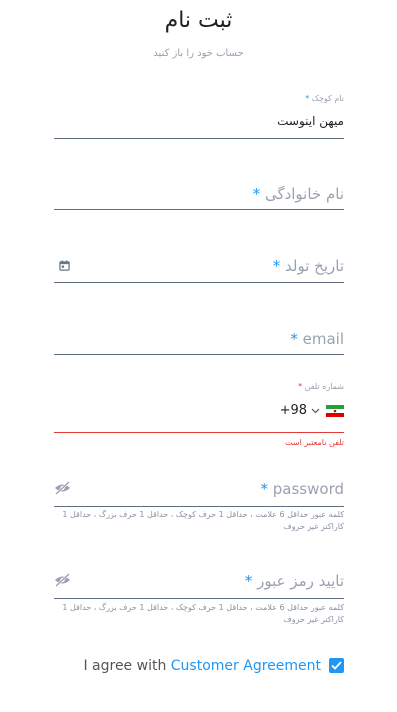 The height and width of the screenshot is (712, 397). Describe the element at coordinates (198, 20) in the screenshot. I see `page-title: ثبت نام` at that location.